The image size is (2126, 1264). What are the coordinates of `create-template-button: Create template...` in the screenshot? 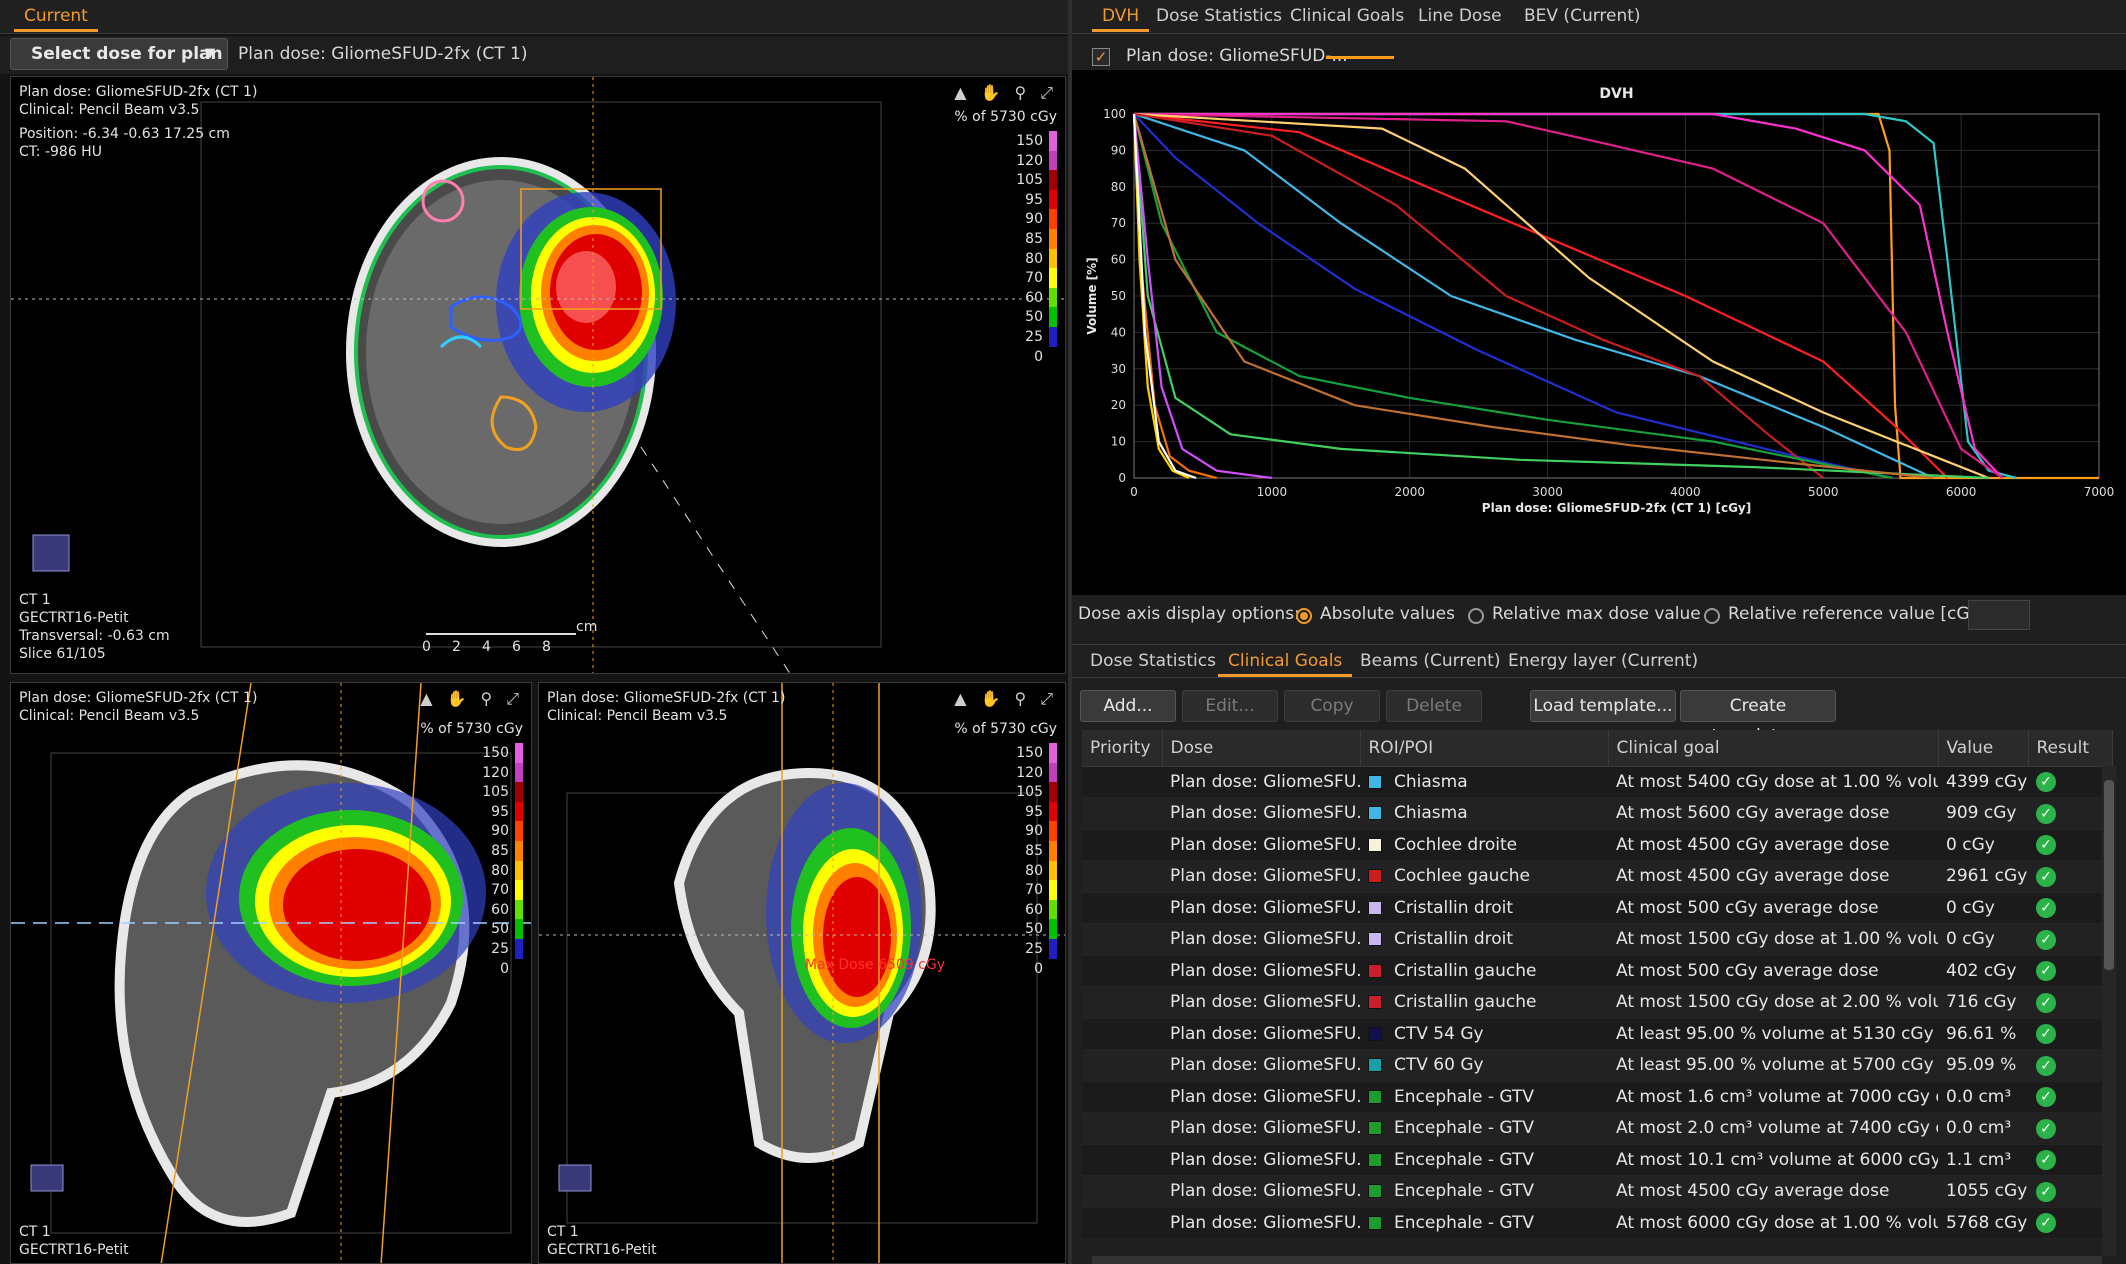 It's located at (1758, 718).